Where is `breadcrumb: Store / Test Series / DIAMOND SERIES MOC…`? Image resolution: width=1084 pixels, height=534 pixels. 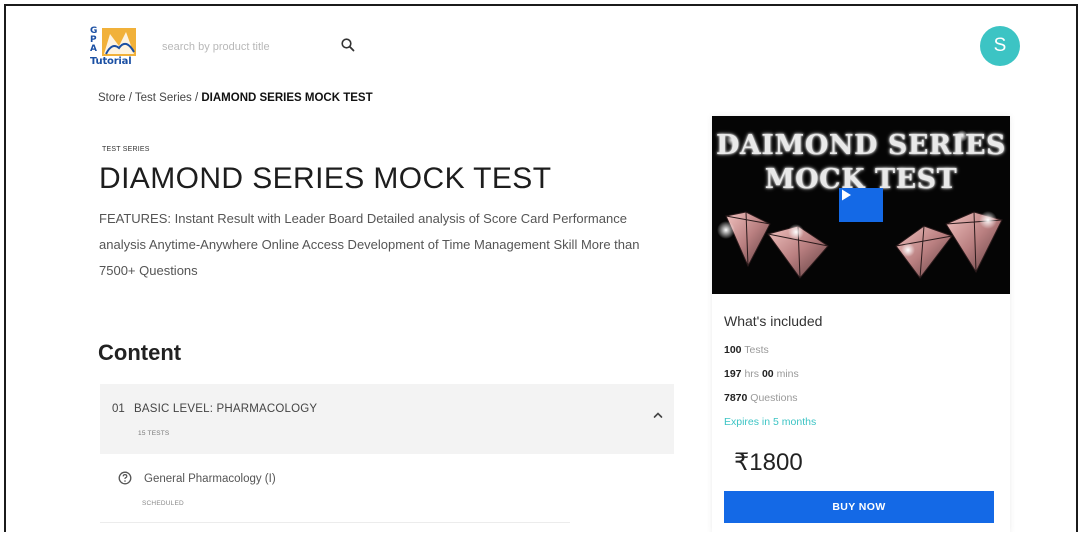
breadcrumb: Store / Test Series / DIAMOND SERIES MOC… is located at coordinates (235, 98).